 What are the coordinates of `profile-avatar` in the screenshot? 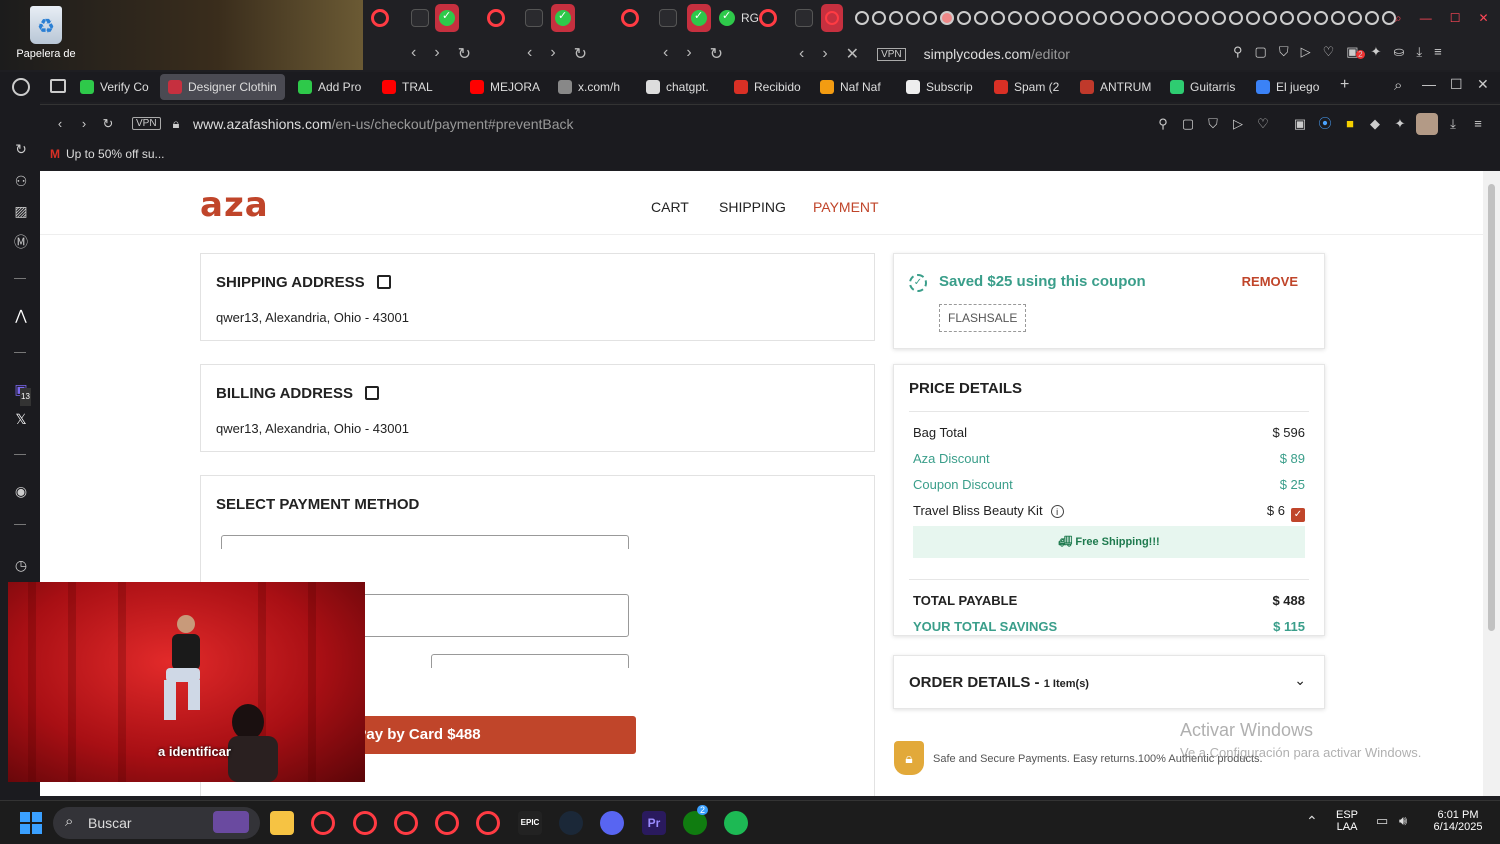 It's located at (1427, 124).